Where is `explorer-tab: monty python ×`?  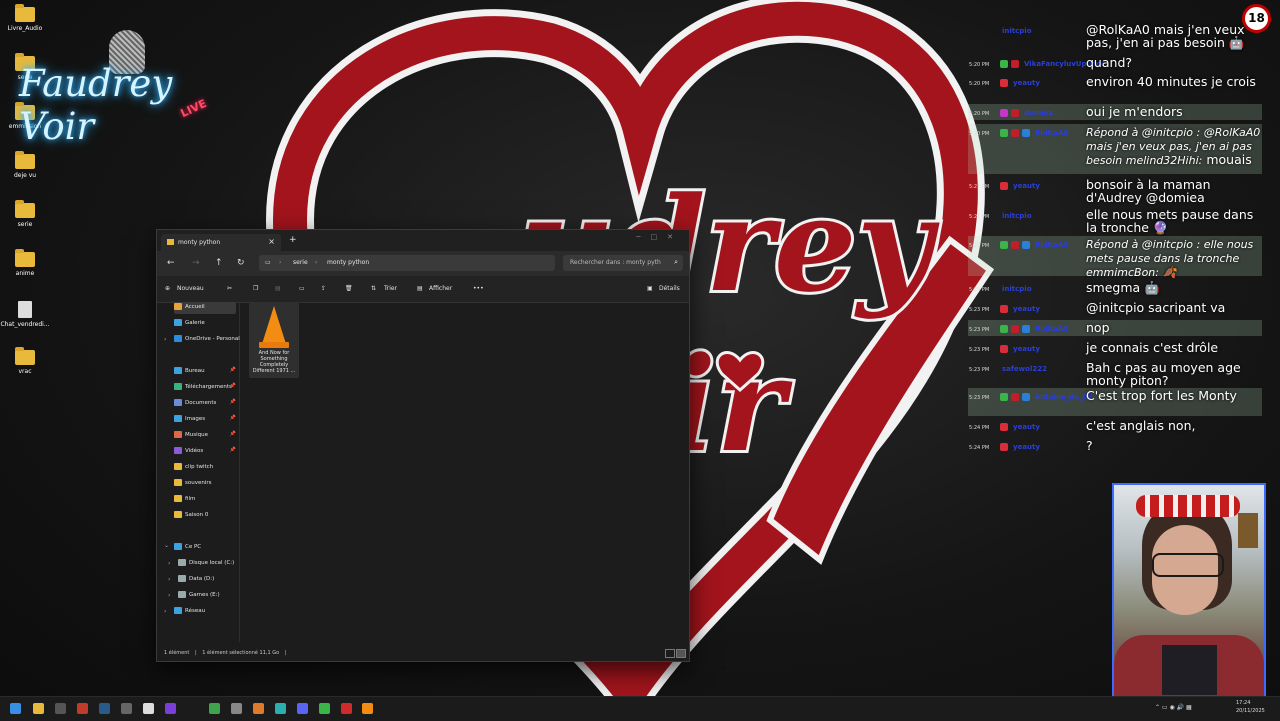
explorer-tab: monty python × is located at coordinates (221, 242).